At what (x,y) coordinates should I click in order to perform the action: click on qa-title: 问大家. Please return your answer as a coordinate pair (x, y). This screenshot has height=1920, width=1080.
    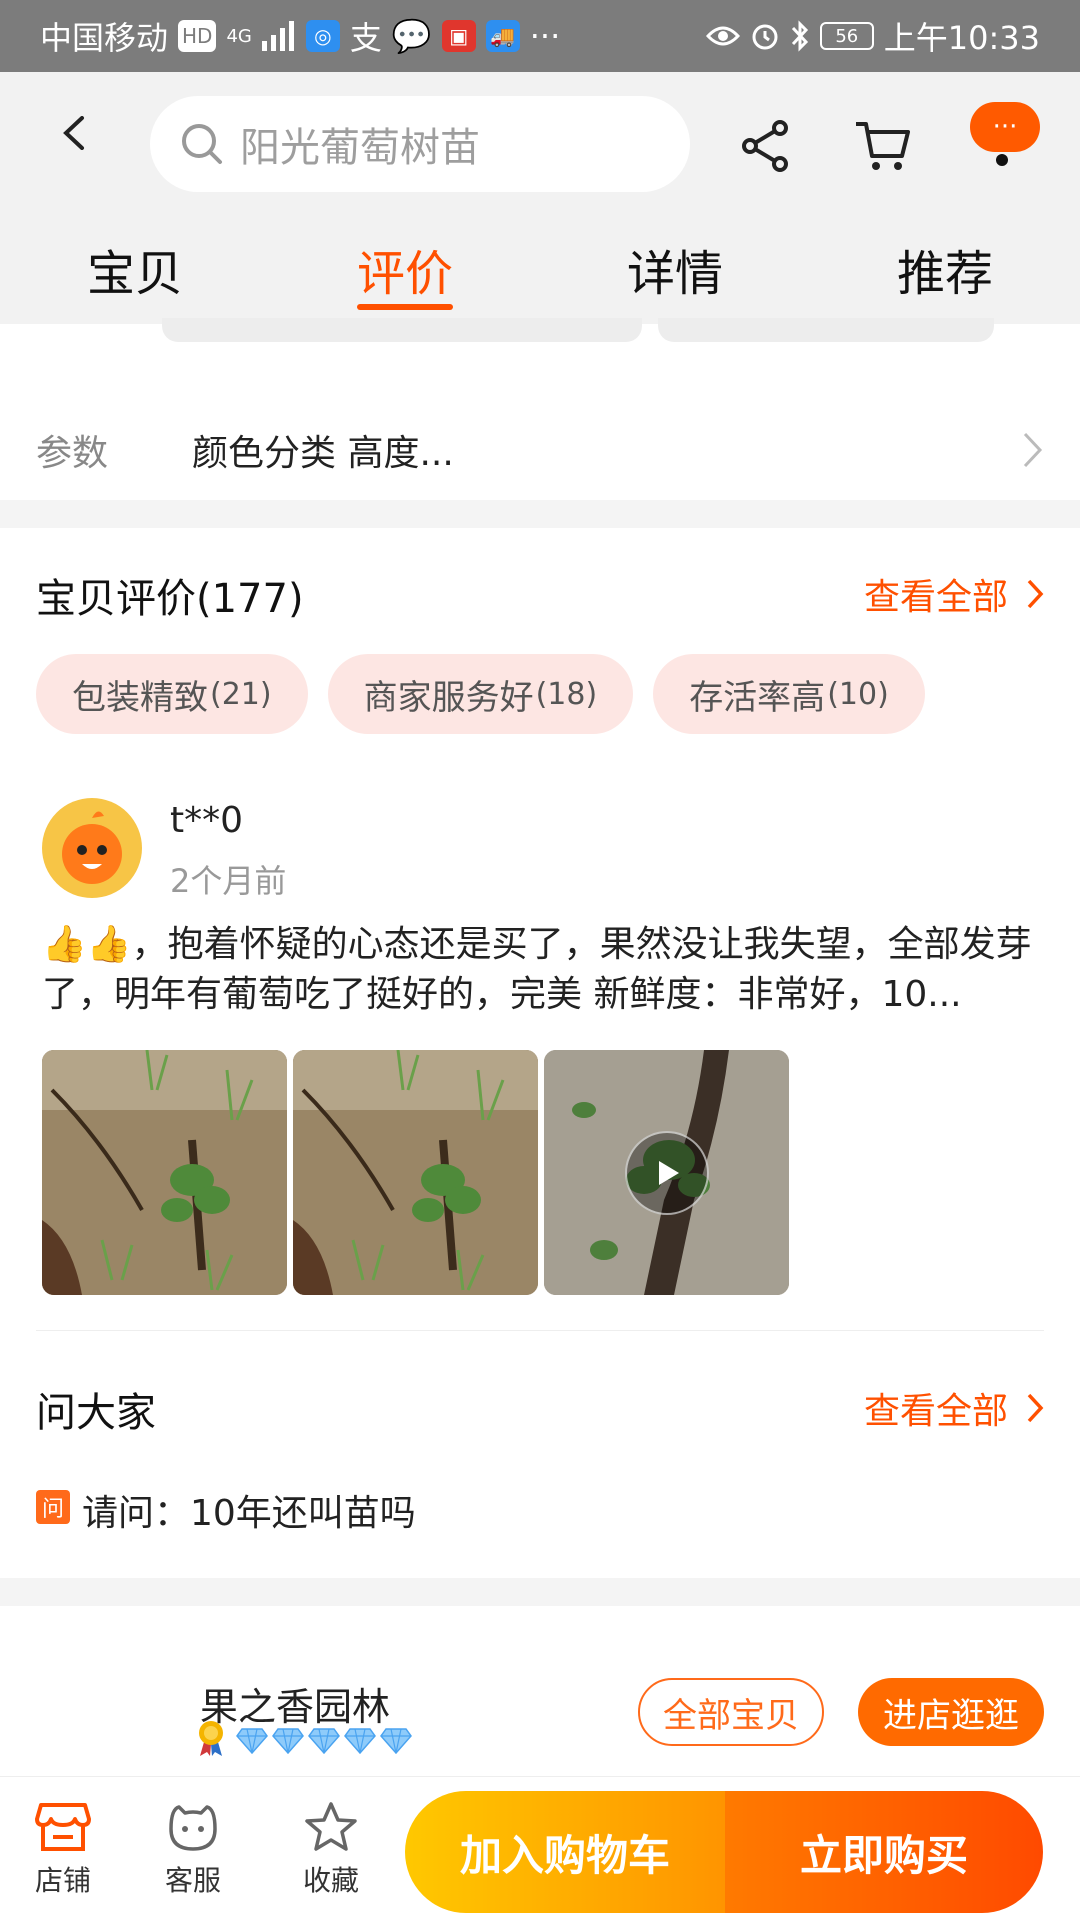
    Looking at the image, I should click on (96, 1413).